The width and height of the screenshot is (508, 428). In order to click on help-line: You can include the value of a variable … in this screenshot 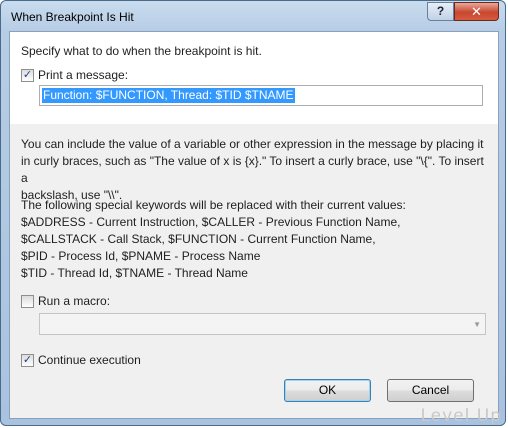, I will do `click(252, 144)`.